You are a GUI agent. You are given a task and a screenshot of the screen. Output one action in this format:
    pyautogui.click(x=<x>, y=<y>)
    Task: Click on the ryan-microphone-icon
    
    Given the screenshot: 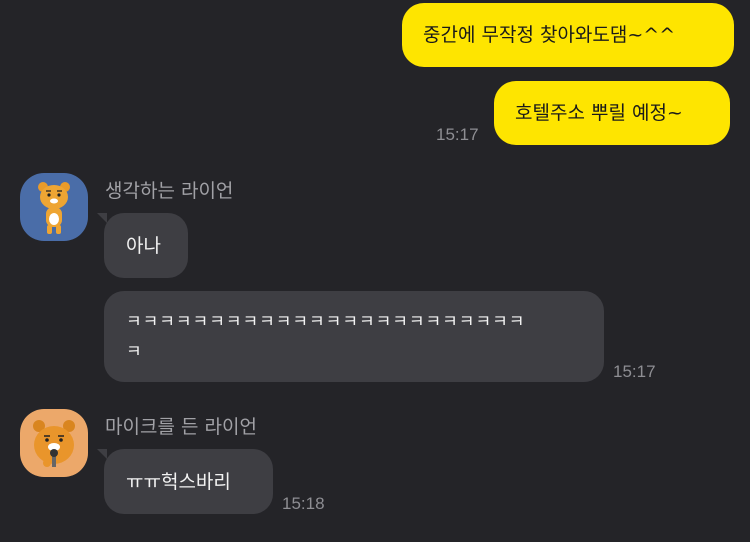 What is the action you would take?
    pyautogui.click(x=54, y=443)
    